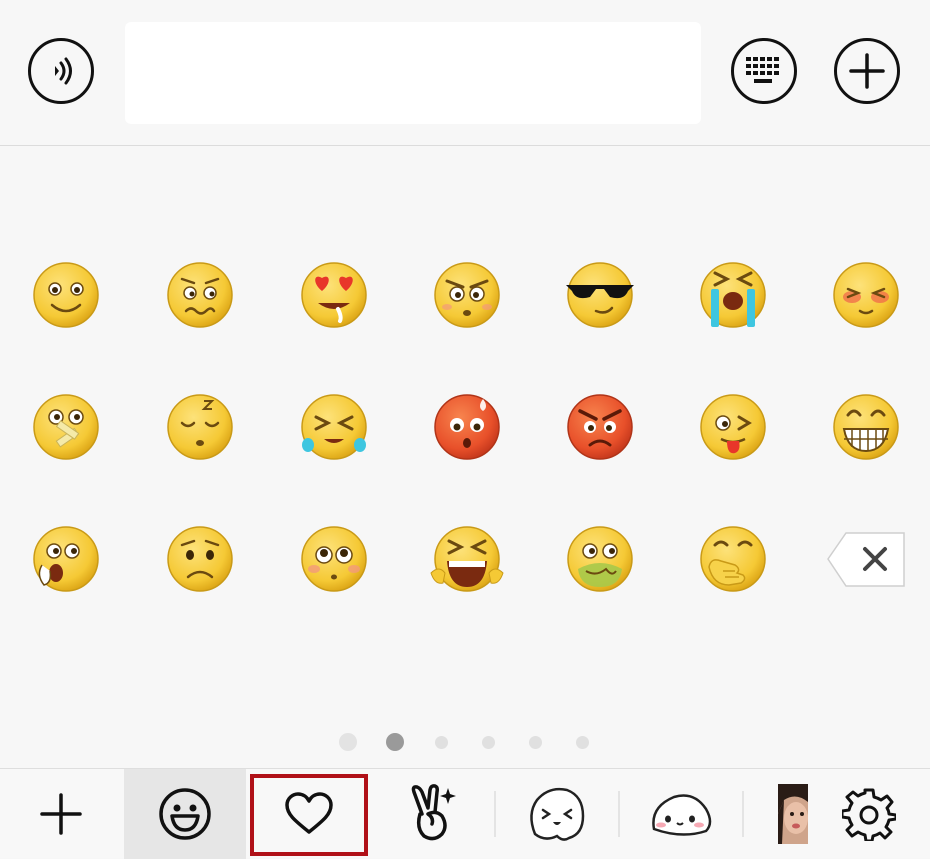 The width and height of the screenshot is (930, 859). What do you see at coordinates (348, 742) in the screenshot?
I see `page-dot-recent` at bounding box center [348, 742].